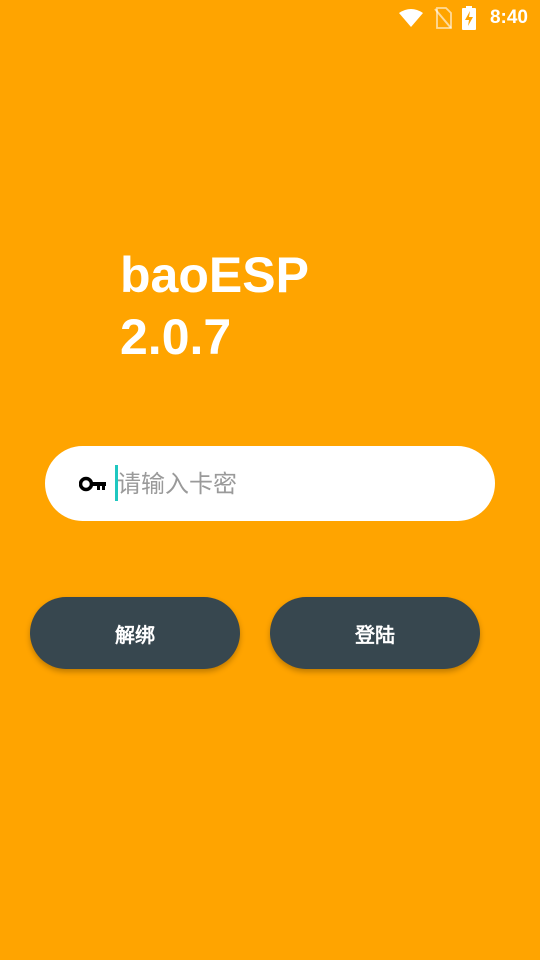 This screenshot has width=540, height=960. Describe the element at coordinates (411, 18) in the screenshot. I see `wifi-icon` at that location.